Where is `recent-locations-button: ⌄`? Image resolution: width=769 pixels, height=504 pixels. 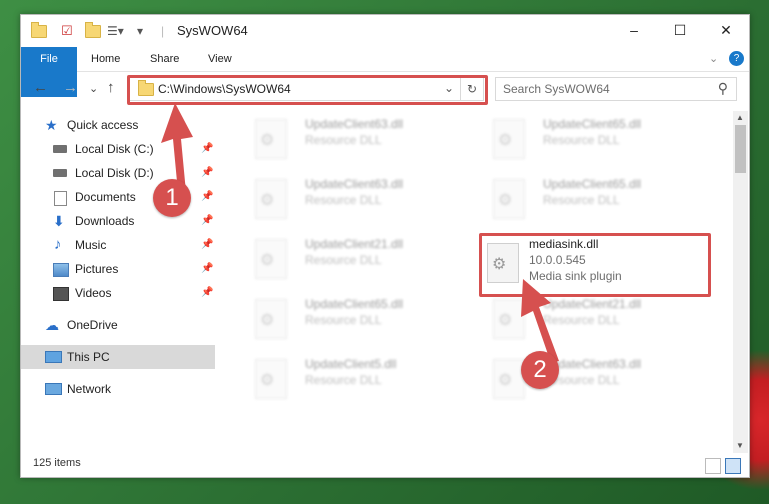 recent-locations-button: ⌄ is located at coordinates (93, 88).